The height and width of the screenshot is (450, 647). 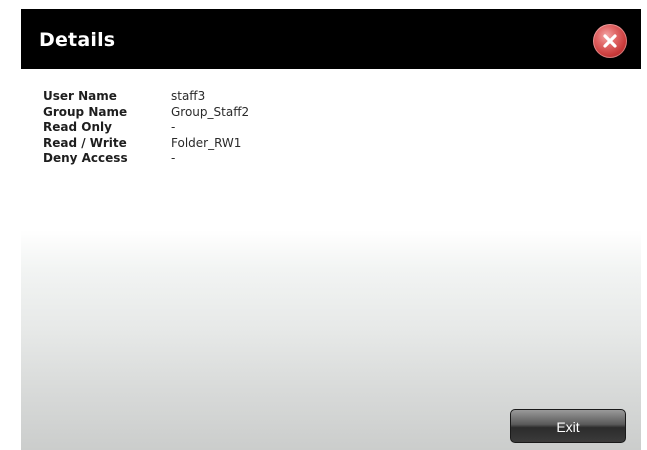 What do you see at coordinates (85, 111) in the screenshot?
I see `group-name-label: Group Name` at bounding box center [85, 111].